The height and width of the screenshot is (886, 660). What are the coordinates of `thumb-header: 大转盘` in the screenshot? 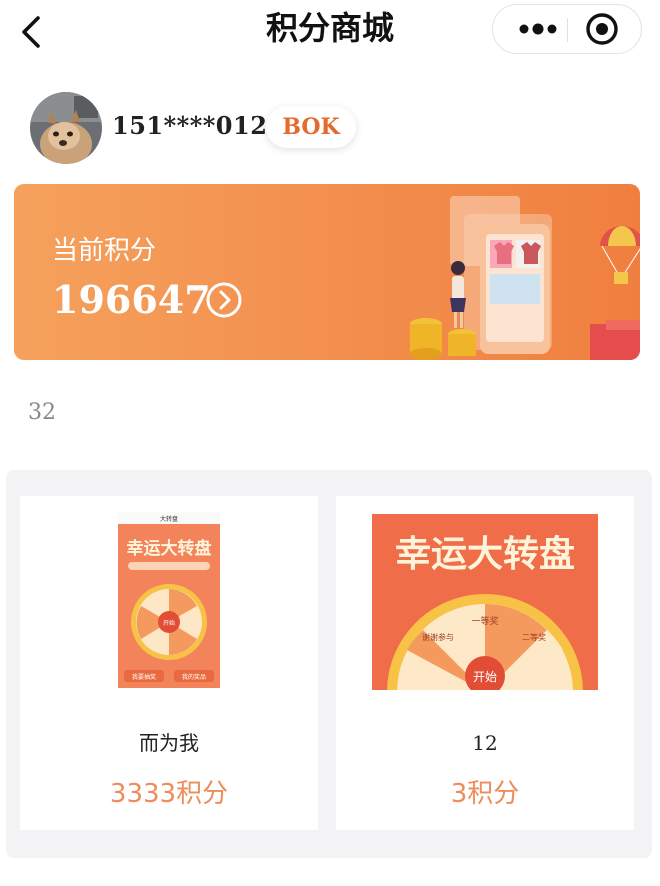 It's located at (169, 519).